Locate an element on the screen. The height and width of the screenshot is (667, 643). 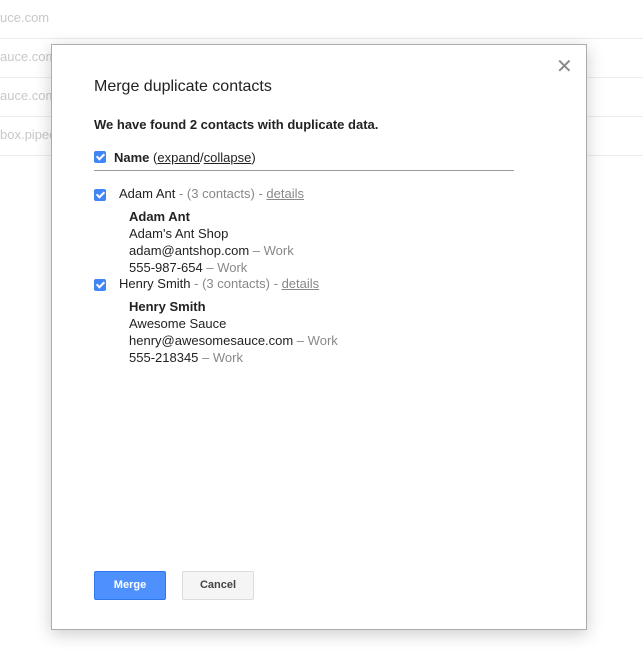
expand-link: expand is located at coordinates (178, 157).